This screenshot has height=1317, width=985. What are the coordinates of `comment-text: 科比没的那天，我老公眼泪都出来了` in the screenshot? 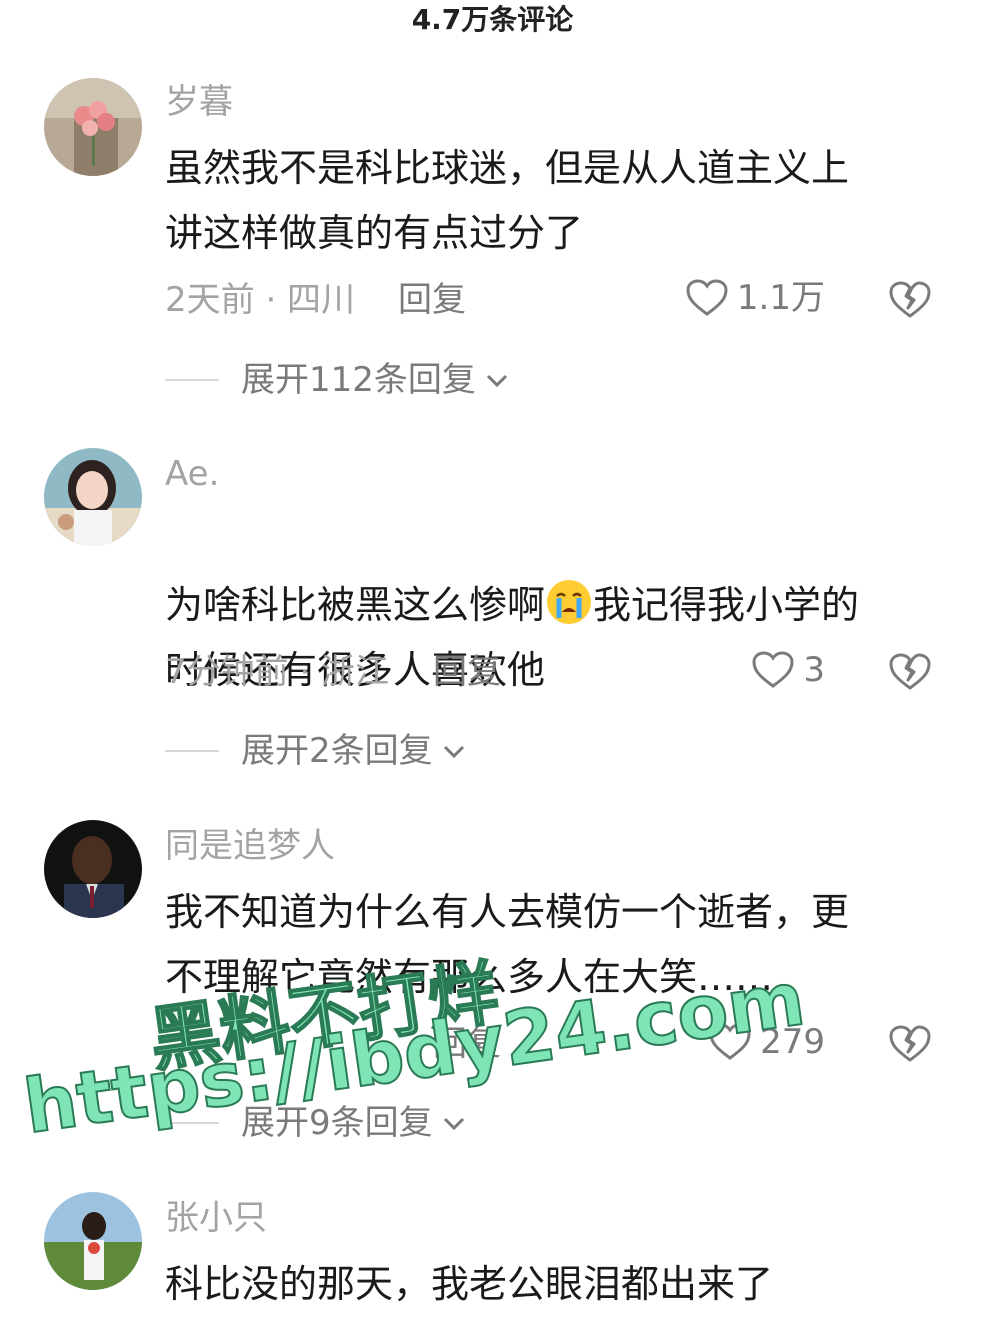 It's located at (469, 1284).